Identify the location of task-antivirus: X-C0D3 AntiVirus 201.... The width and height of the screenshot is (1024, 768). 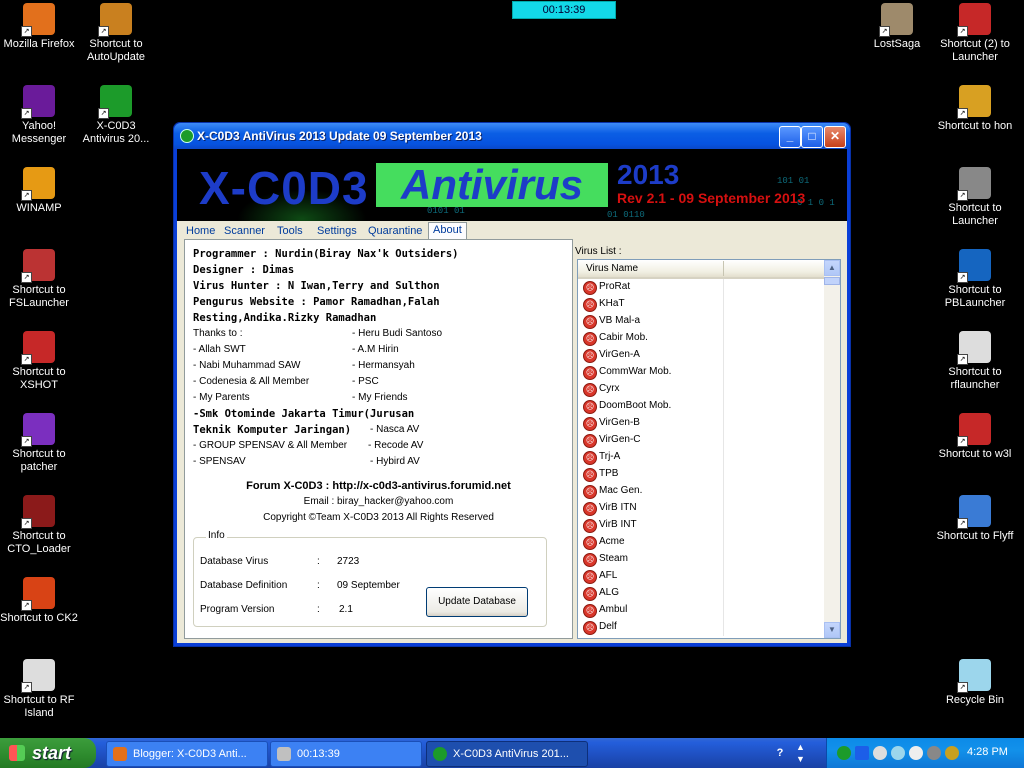
(507, 754).